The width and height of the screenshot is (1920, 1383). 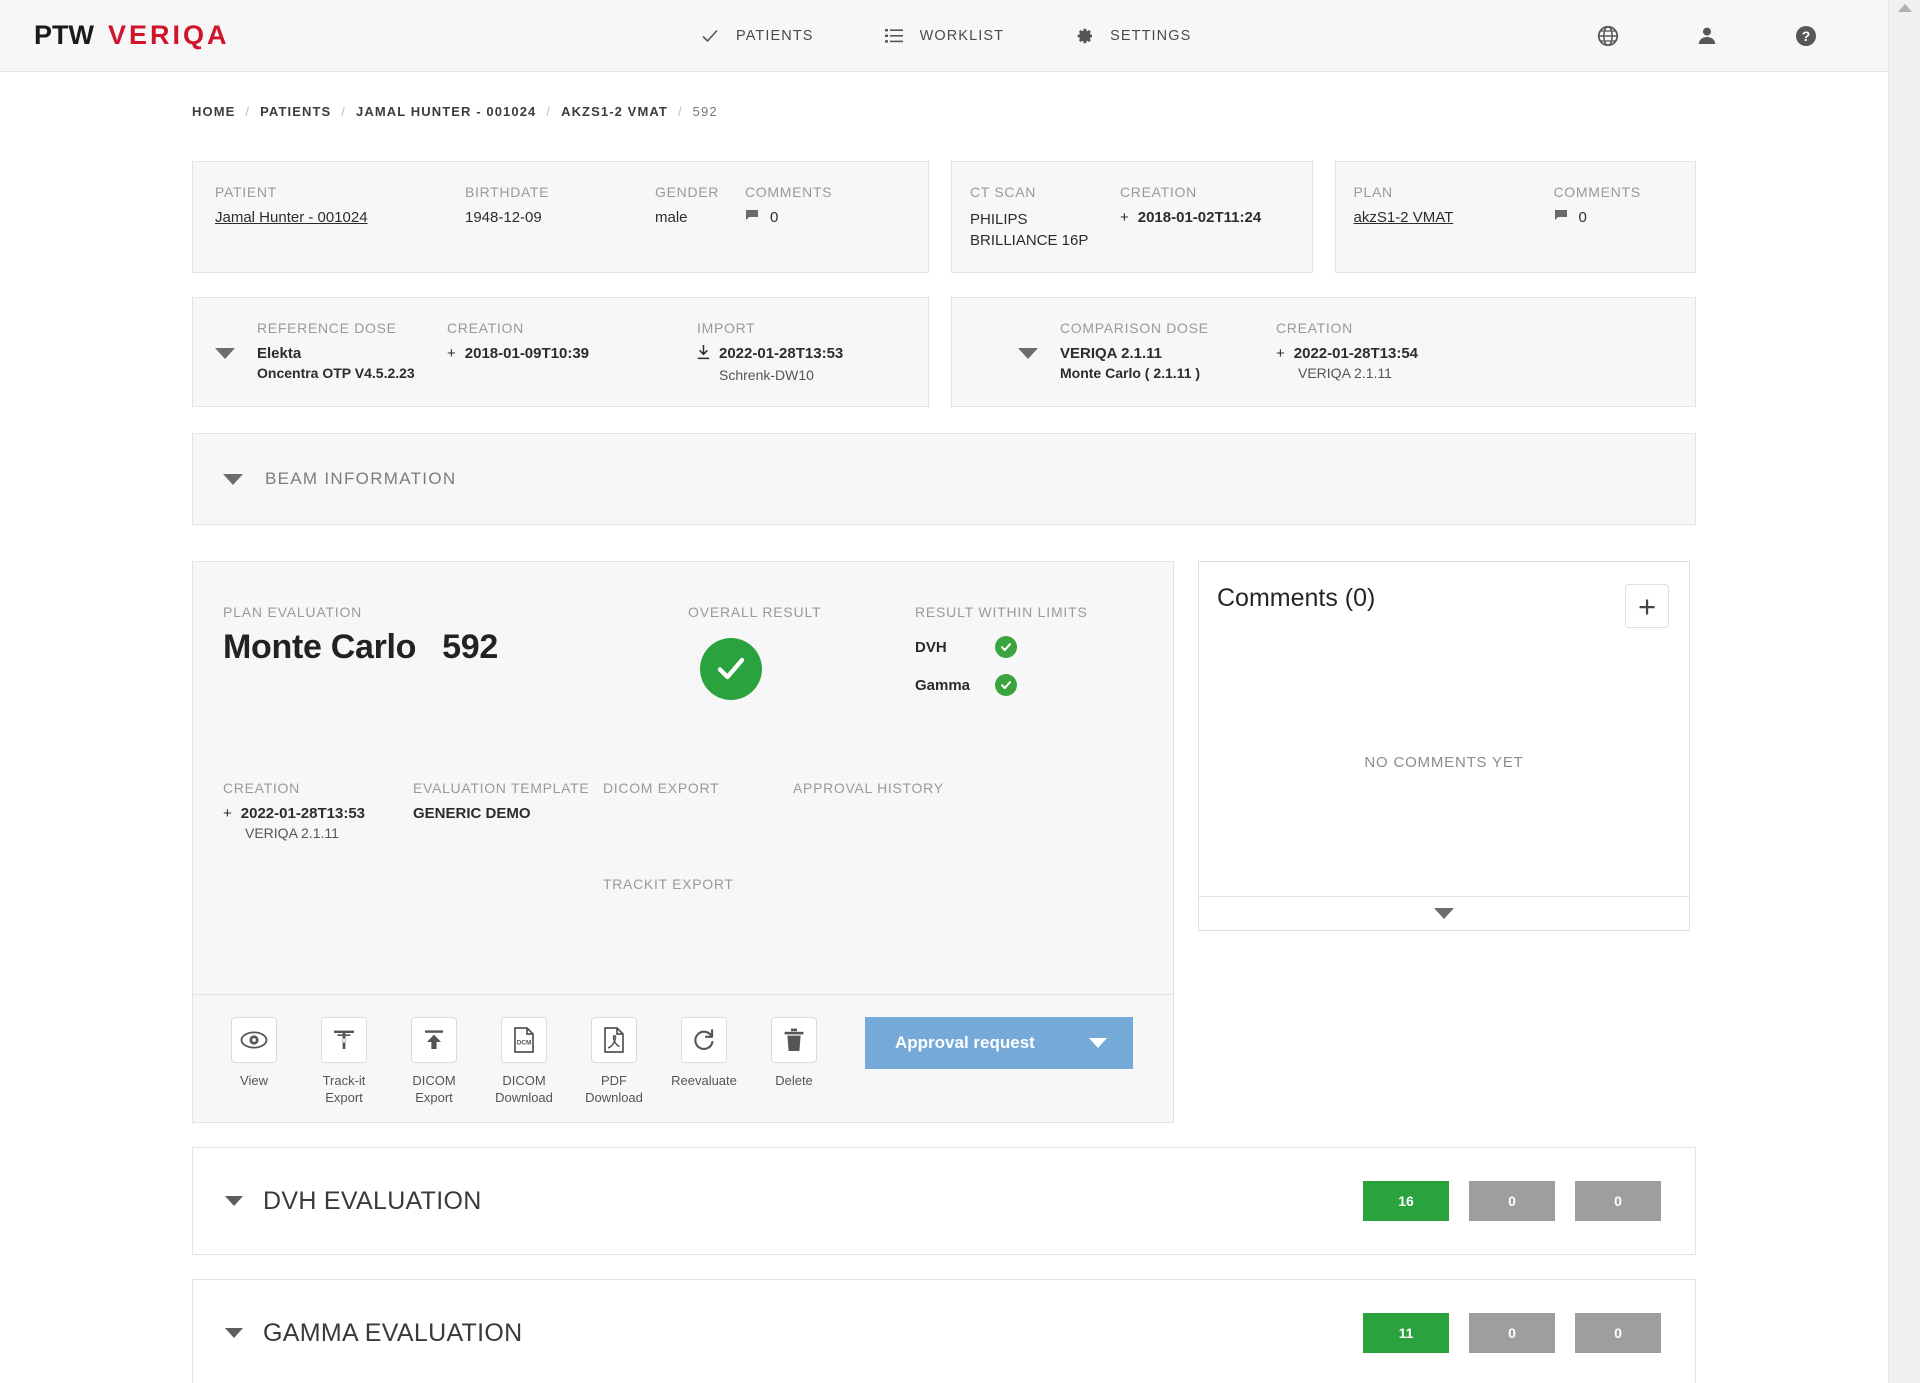 I want to click on plan-comments-label: COMMENTS, so click(x=1597, y=192).